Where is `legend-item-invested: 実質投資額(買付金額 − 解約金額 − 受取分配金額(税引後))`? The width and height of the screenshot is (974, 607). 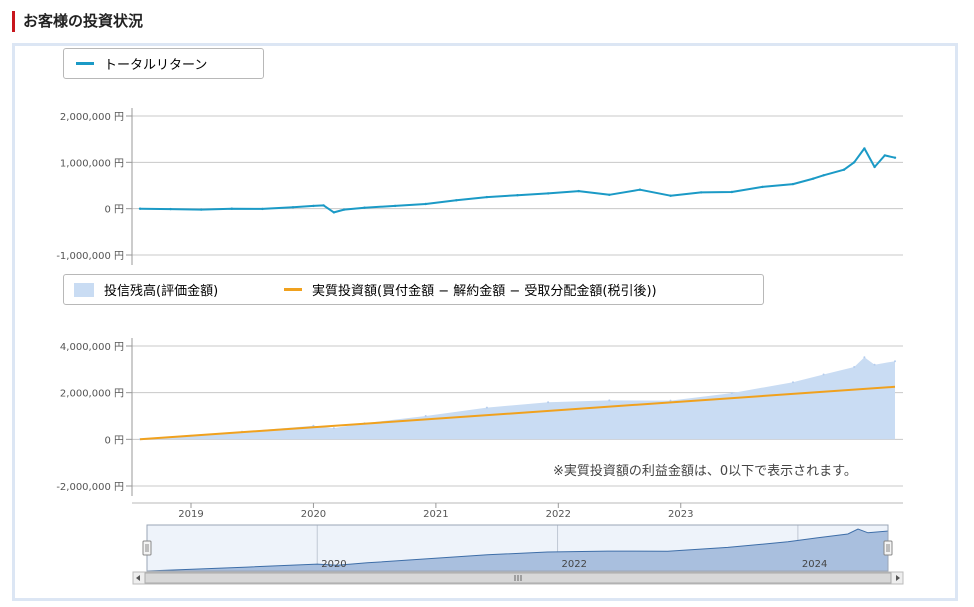 legend-item-invested: 実質投資額(買付金額 − 解約金額 − 受取分配金額(税引後)) is located at coordinates (470, 289).